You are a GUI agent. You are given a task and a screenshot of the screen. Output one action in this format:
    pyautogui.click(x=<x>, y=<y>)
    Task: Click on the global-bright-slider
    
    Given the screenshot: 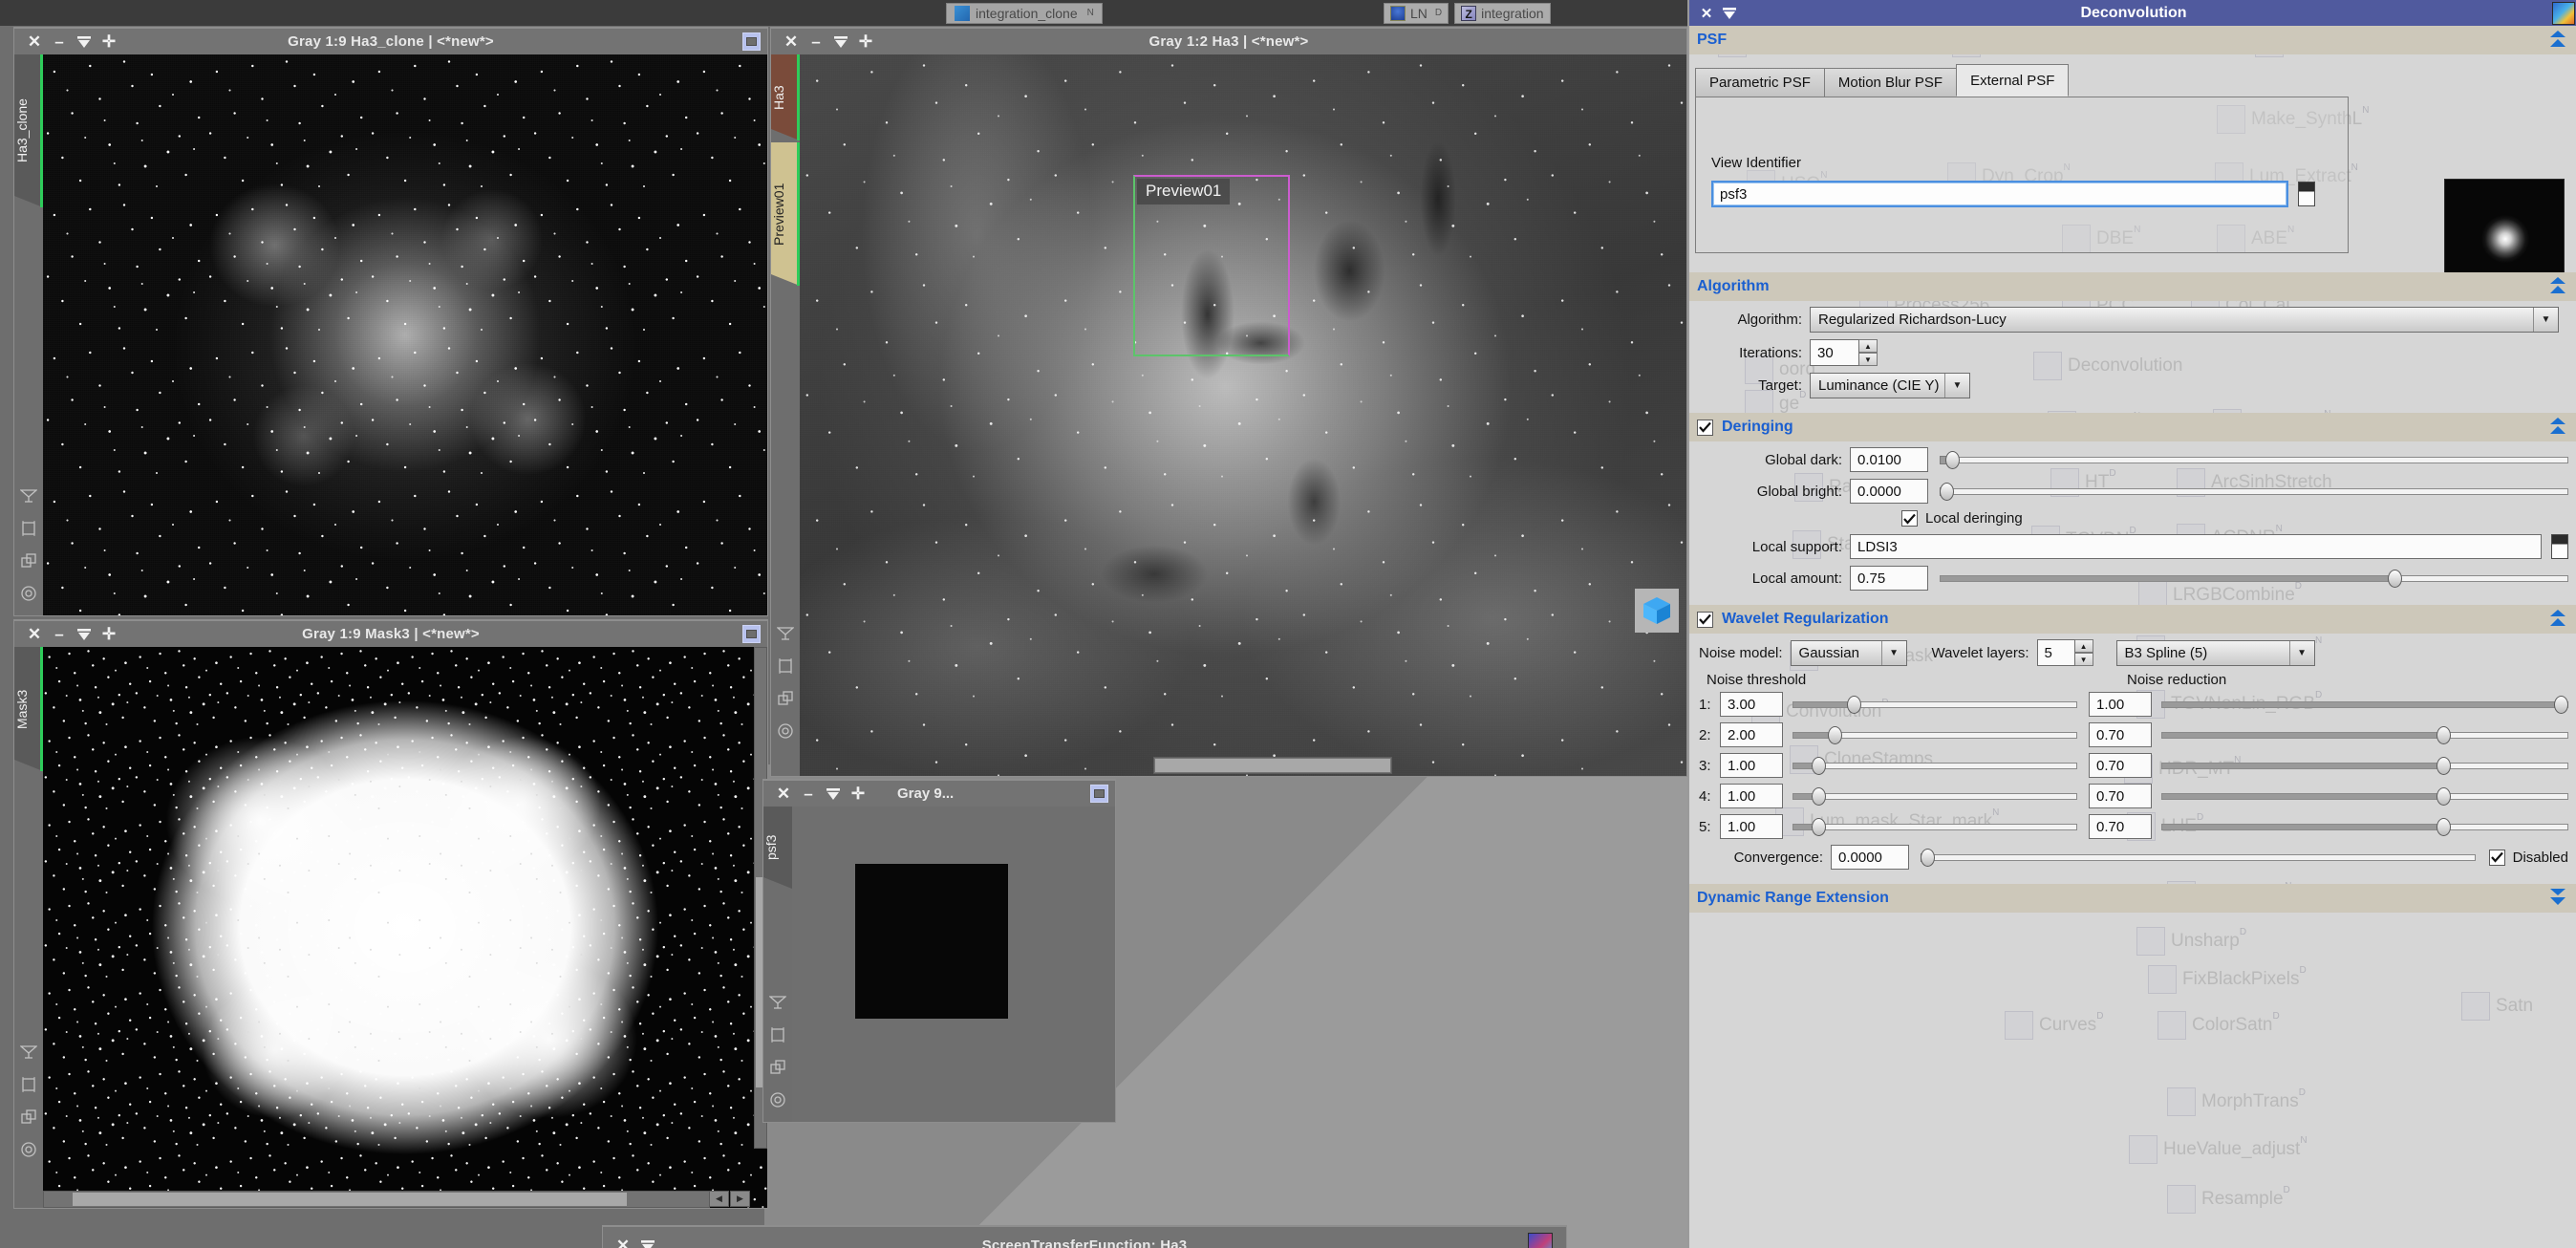 What is the action you would take?
    pyautogui.click(x=2254, y=491)
    